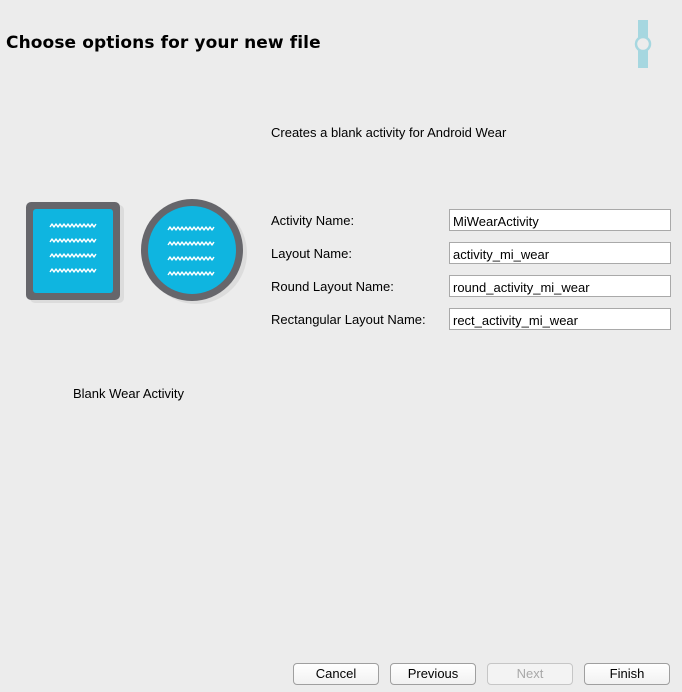 Image resolution: width=682 pixels, height=692 pixels. What do you see at coordinates (163, 43) in the screenshot?
I see `page-title: Choose options for your new file` at bounding box center [163, 43].